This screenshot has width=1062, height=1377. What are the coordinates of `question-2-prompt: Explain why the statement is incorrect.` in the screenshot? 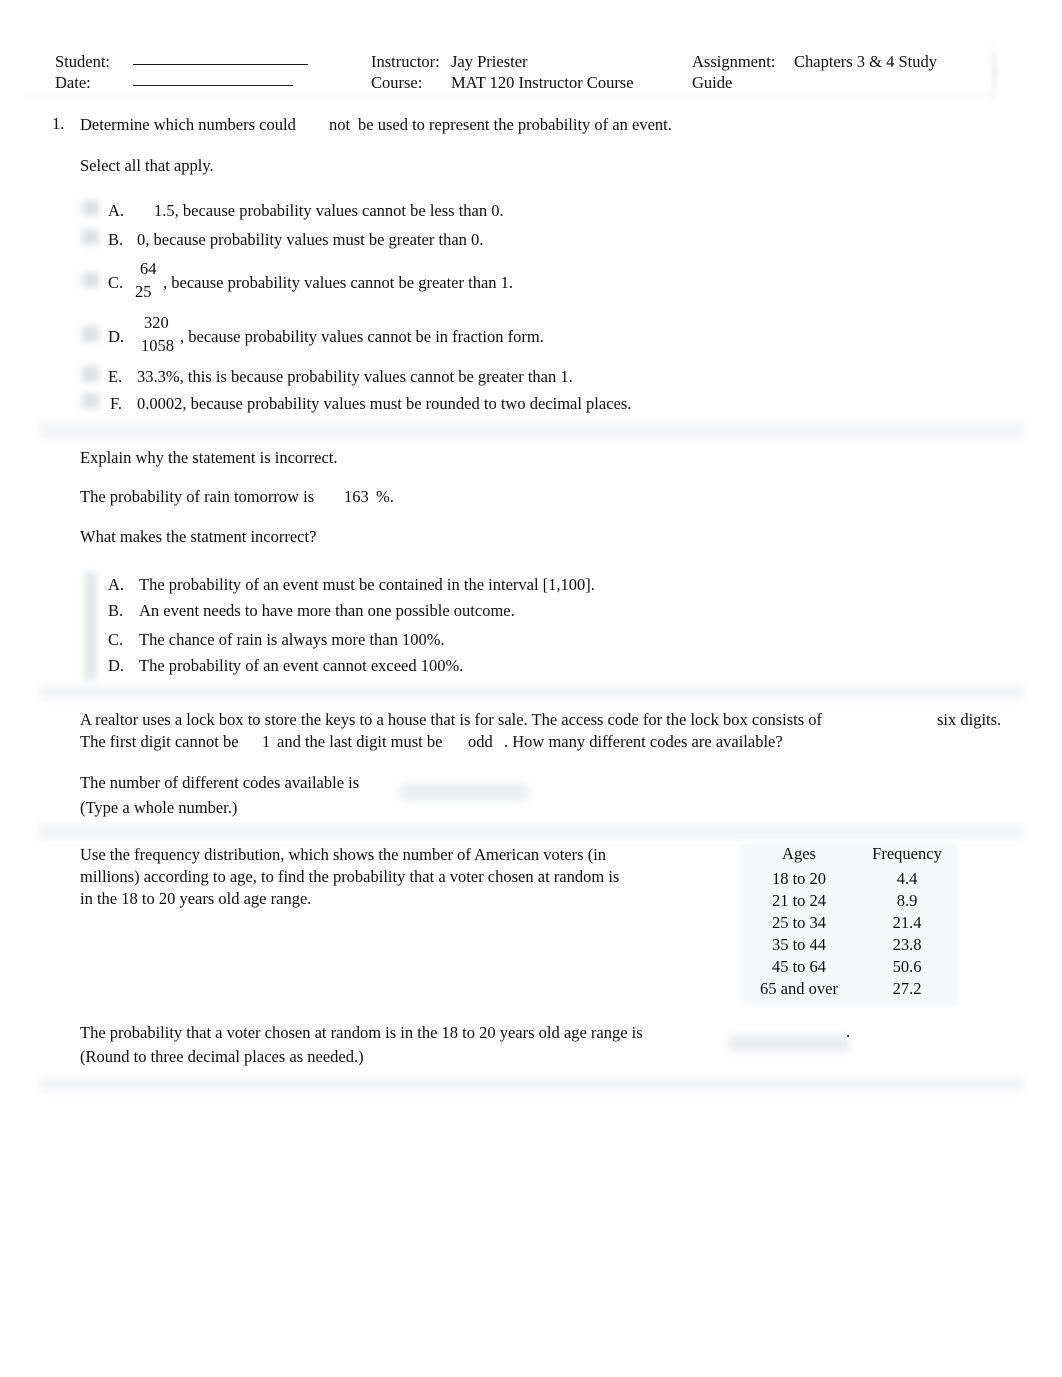 It's located at (209, 457).